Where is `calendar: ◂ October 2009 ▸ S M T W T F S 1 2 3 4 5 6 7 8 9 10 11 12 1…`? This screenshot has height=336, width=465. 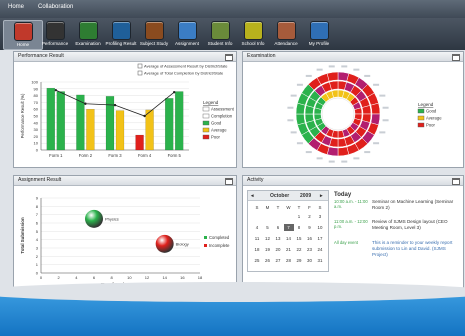
calendar: ◂ October 2009 ▸ S M T W T F S 1 2 3 4 5 6 7 8 9 10 11 12 1… is located at coordinates (288, 231).